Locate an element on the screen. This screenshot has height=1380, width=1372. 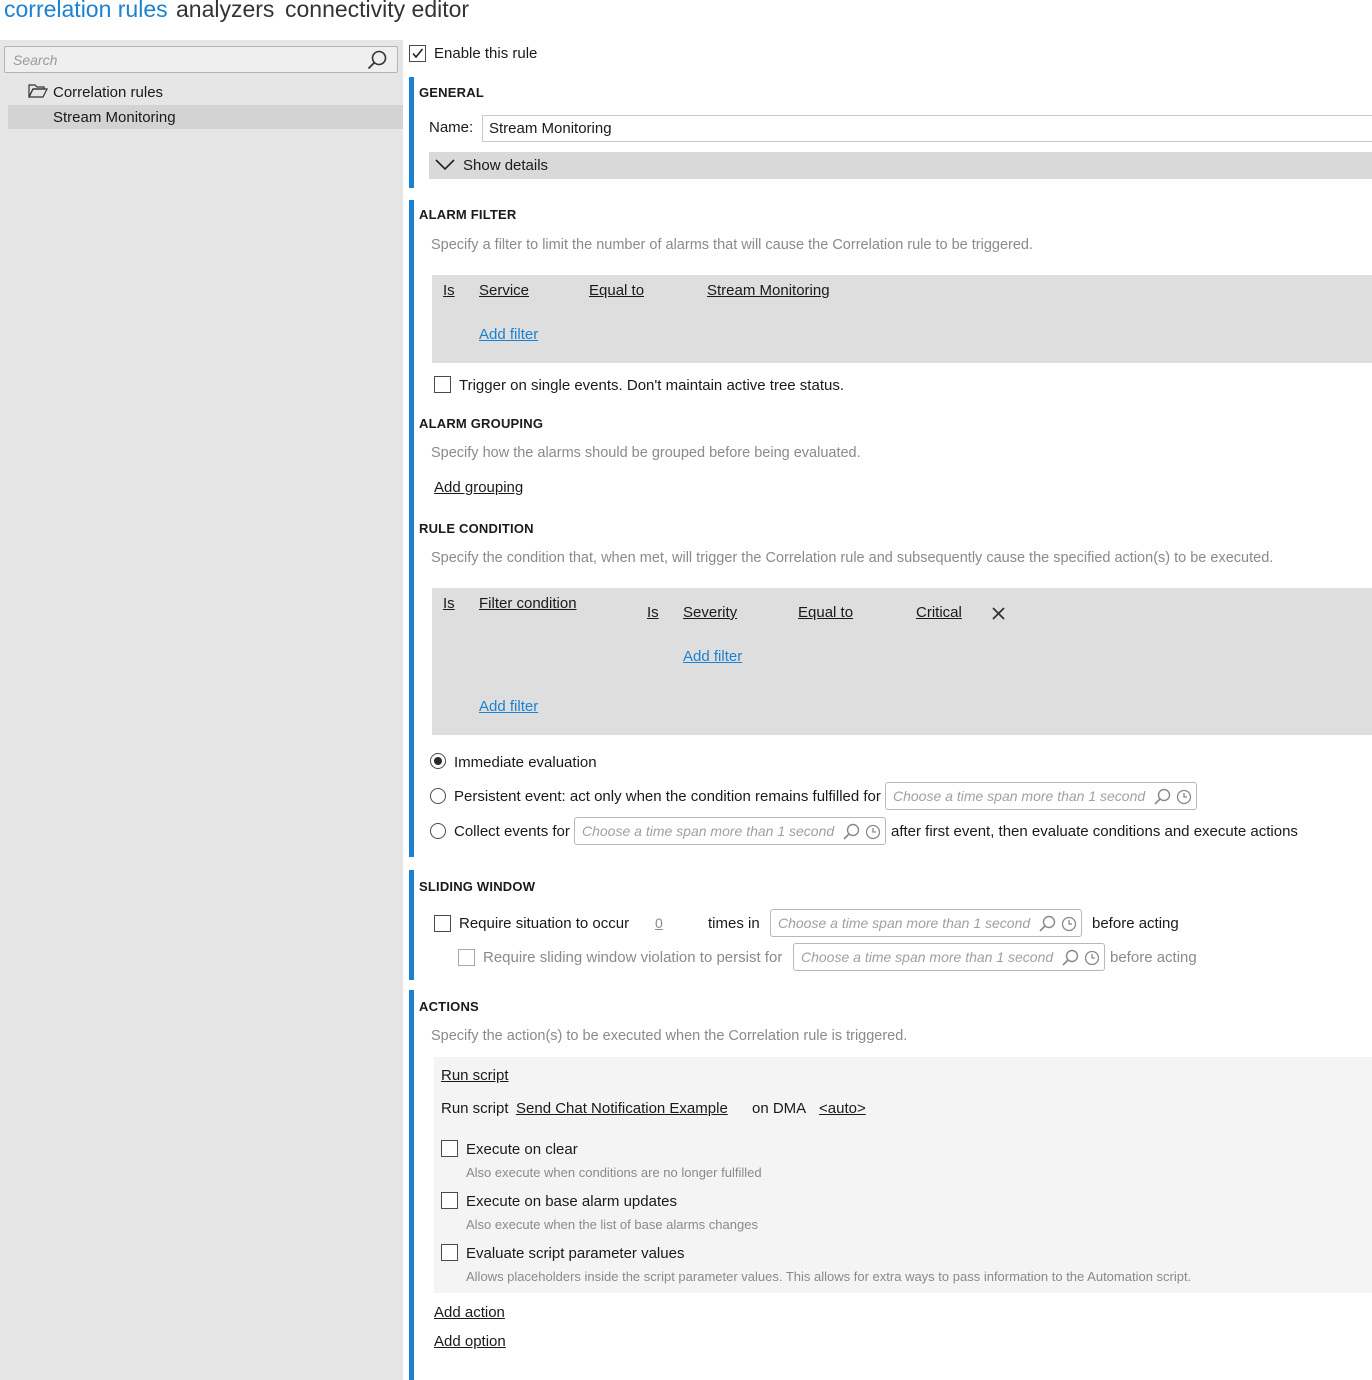
require-persist-checkbox is located at coordinates (466, 957).